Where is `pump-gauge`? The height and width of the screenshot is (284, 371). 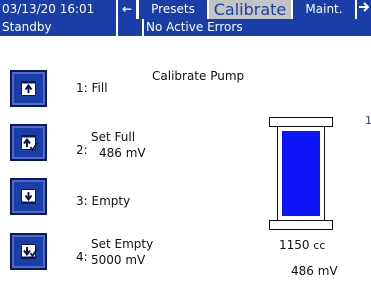
pump-gauge is located at coordinates (301, 173).